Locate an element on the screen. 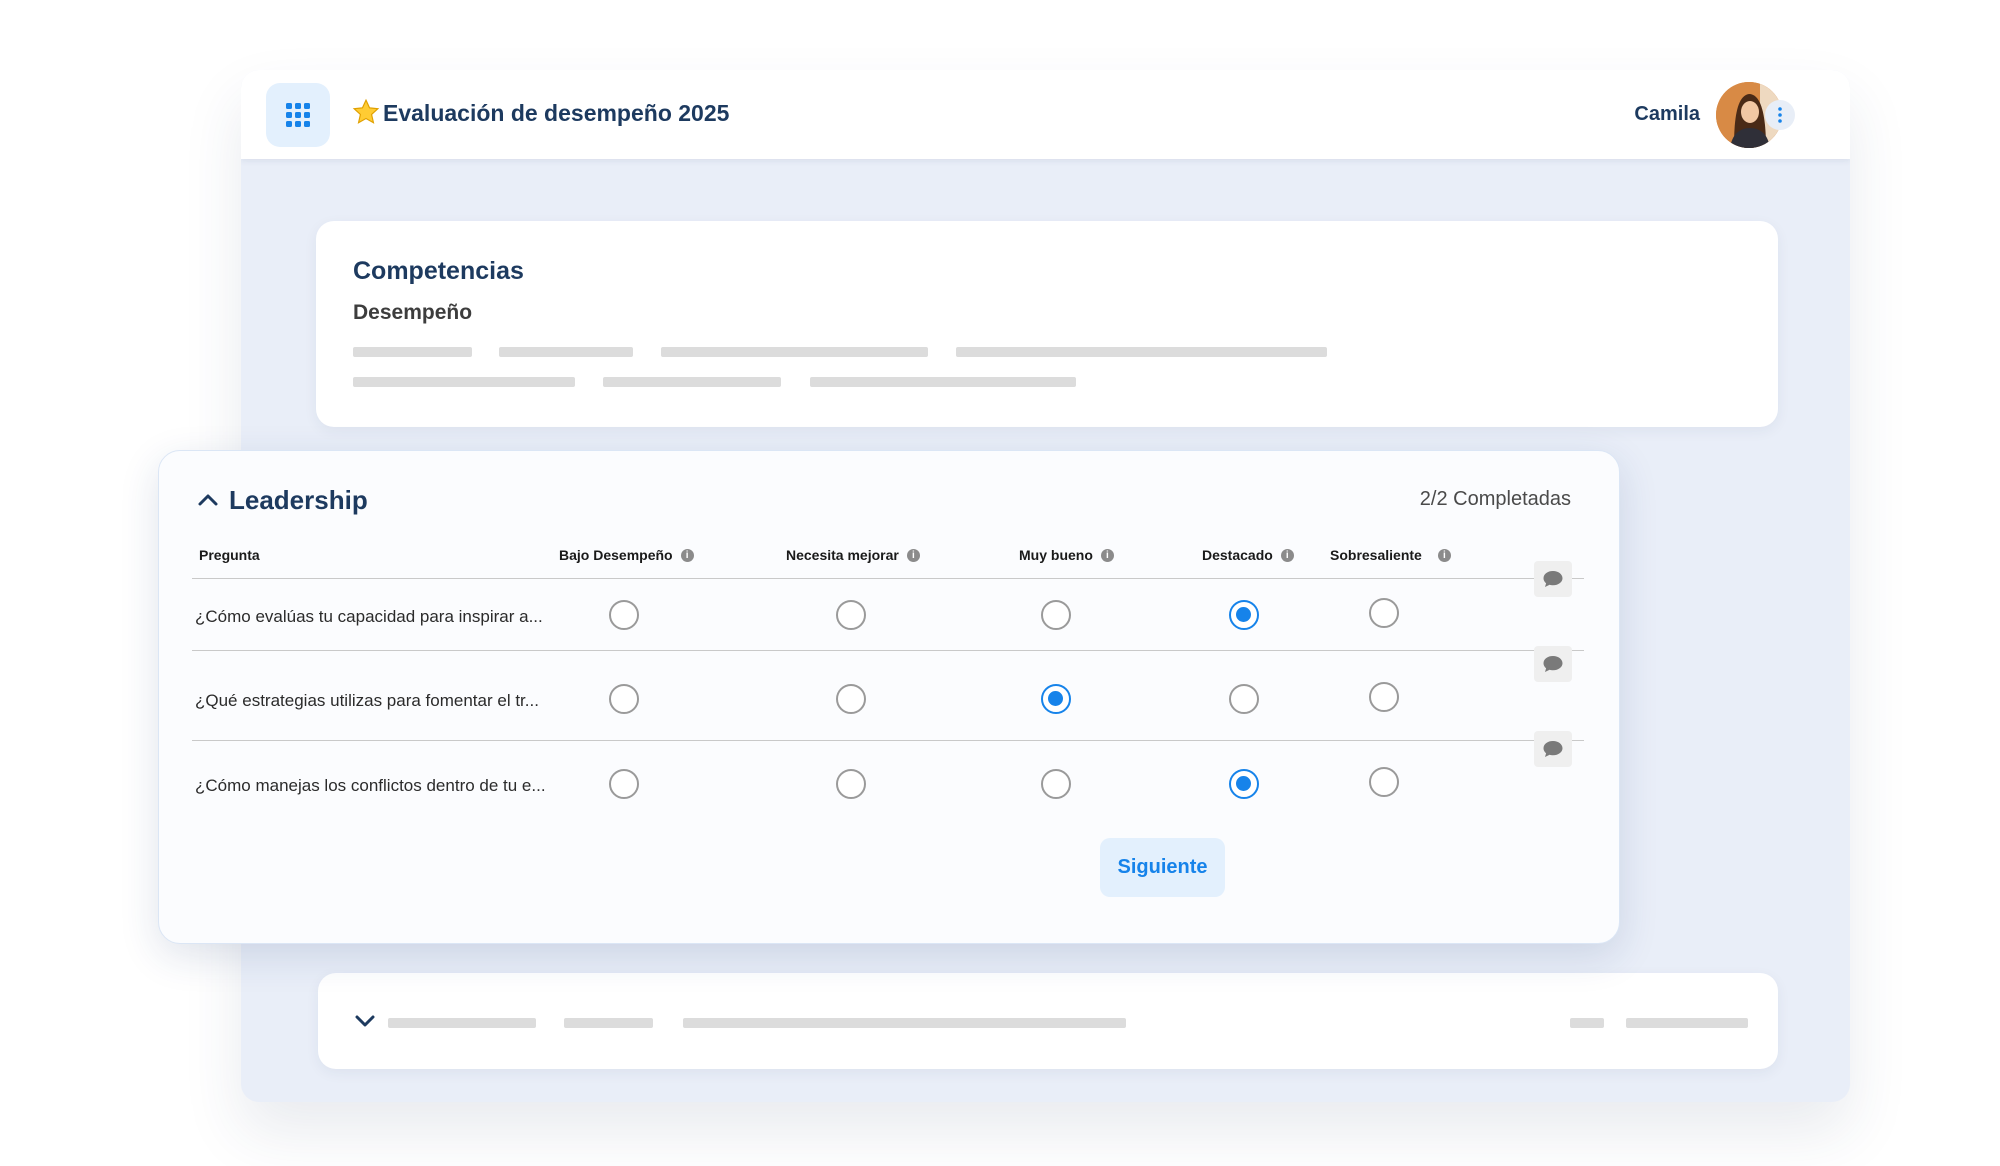 This screenshot has height=1166, width=2000. star-icon is located at coordinates (366, 111).